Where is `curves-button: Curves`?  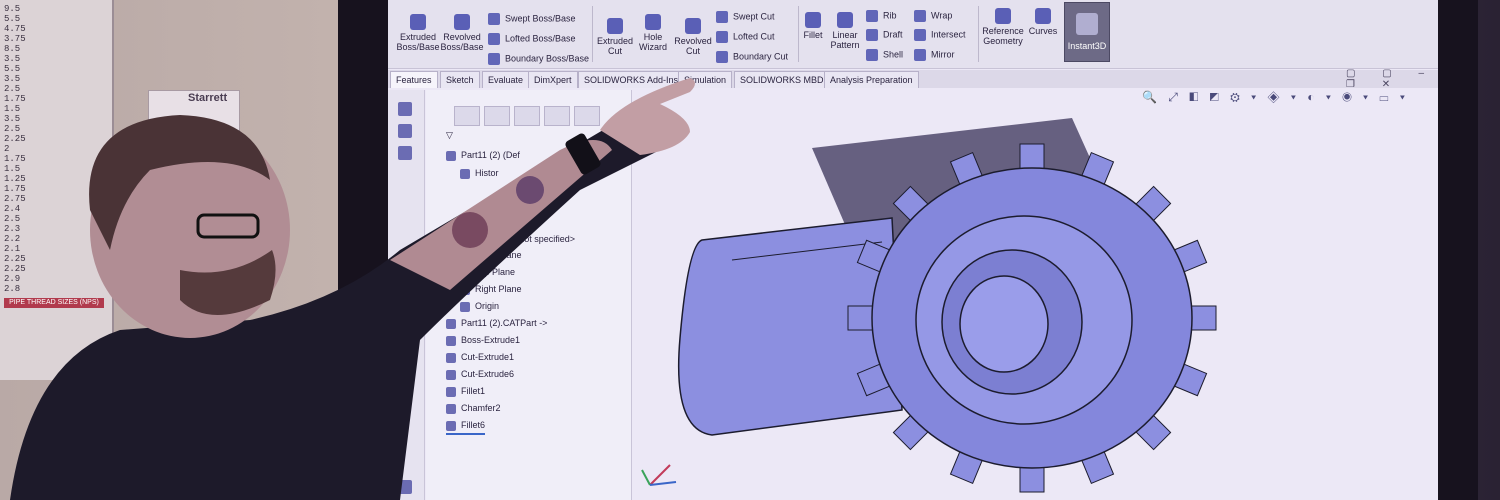 curves-button: Curves is located at coordinates (1043, 22).